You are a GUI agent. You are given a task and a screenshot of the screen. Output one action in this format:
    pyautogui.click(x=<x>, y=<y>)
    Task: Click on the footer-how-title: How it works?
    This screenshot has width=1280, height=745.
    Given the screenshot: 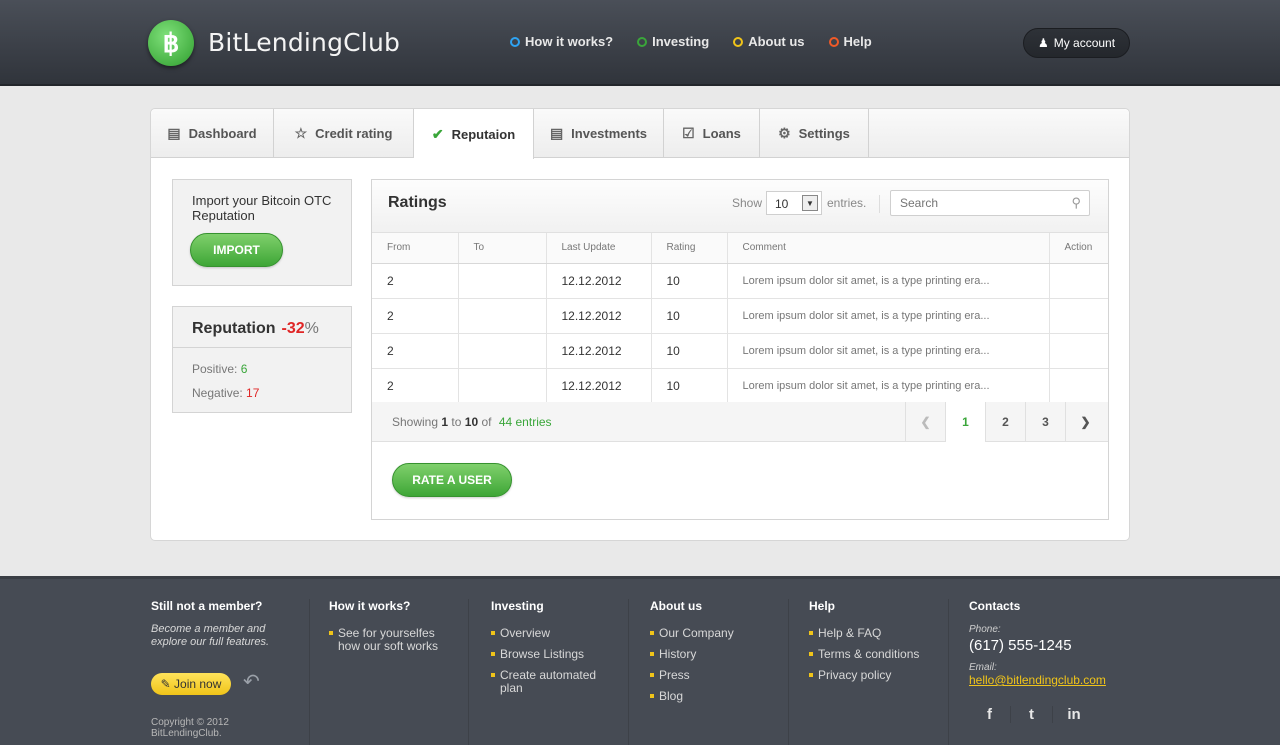 What is the action you would take?
    pyautogui.click(x=370, y=606)
    